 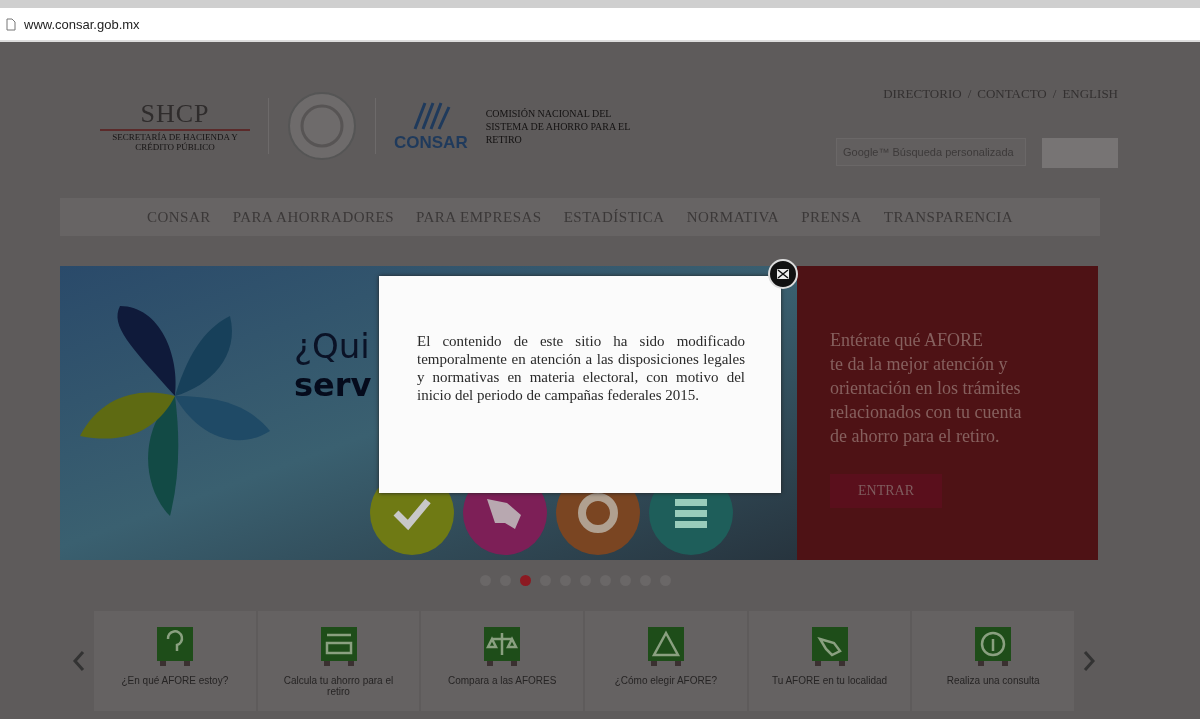 I want to click on close-icon, so click(x=783, y=274).